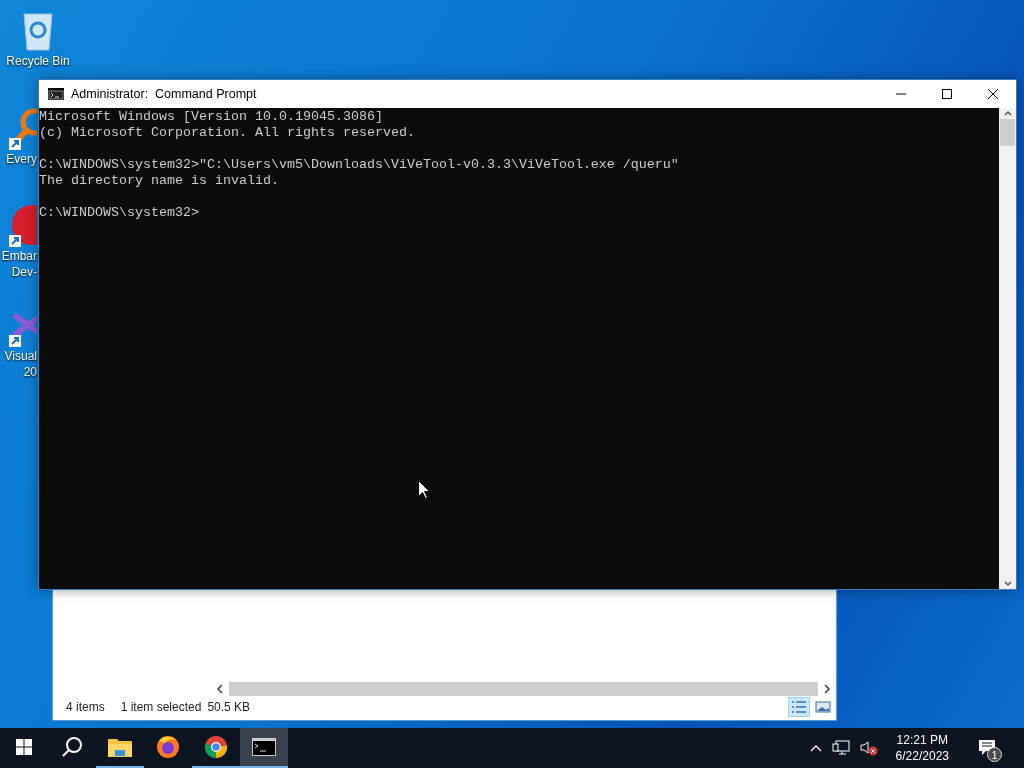 The width and height of the screenshot is (1024, 768). What do you see at coordinates (119, 213) in the screenshot?
I see `console-line: C:\WINDOWS\system32>` at bounding box center [119, 213].